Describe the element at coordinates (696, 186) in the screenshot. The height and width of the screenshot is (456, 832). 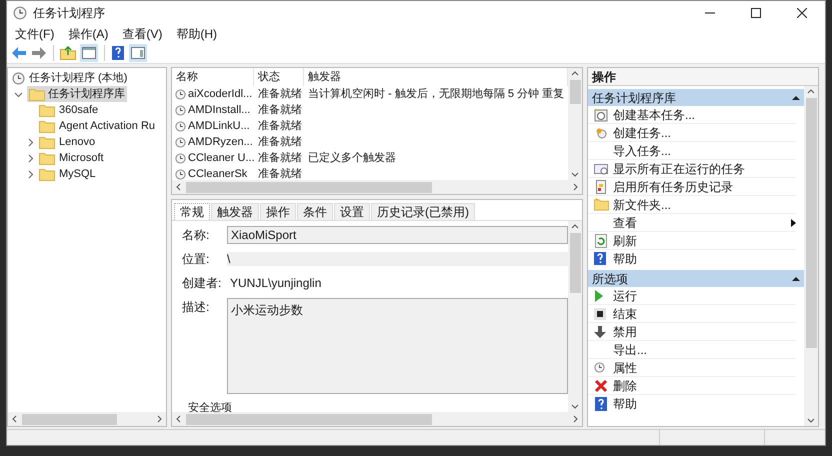
I see `action-item: 启用所有任务历史记录` at that location.